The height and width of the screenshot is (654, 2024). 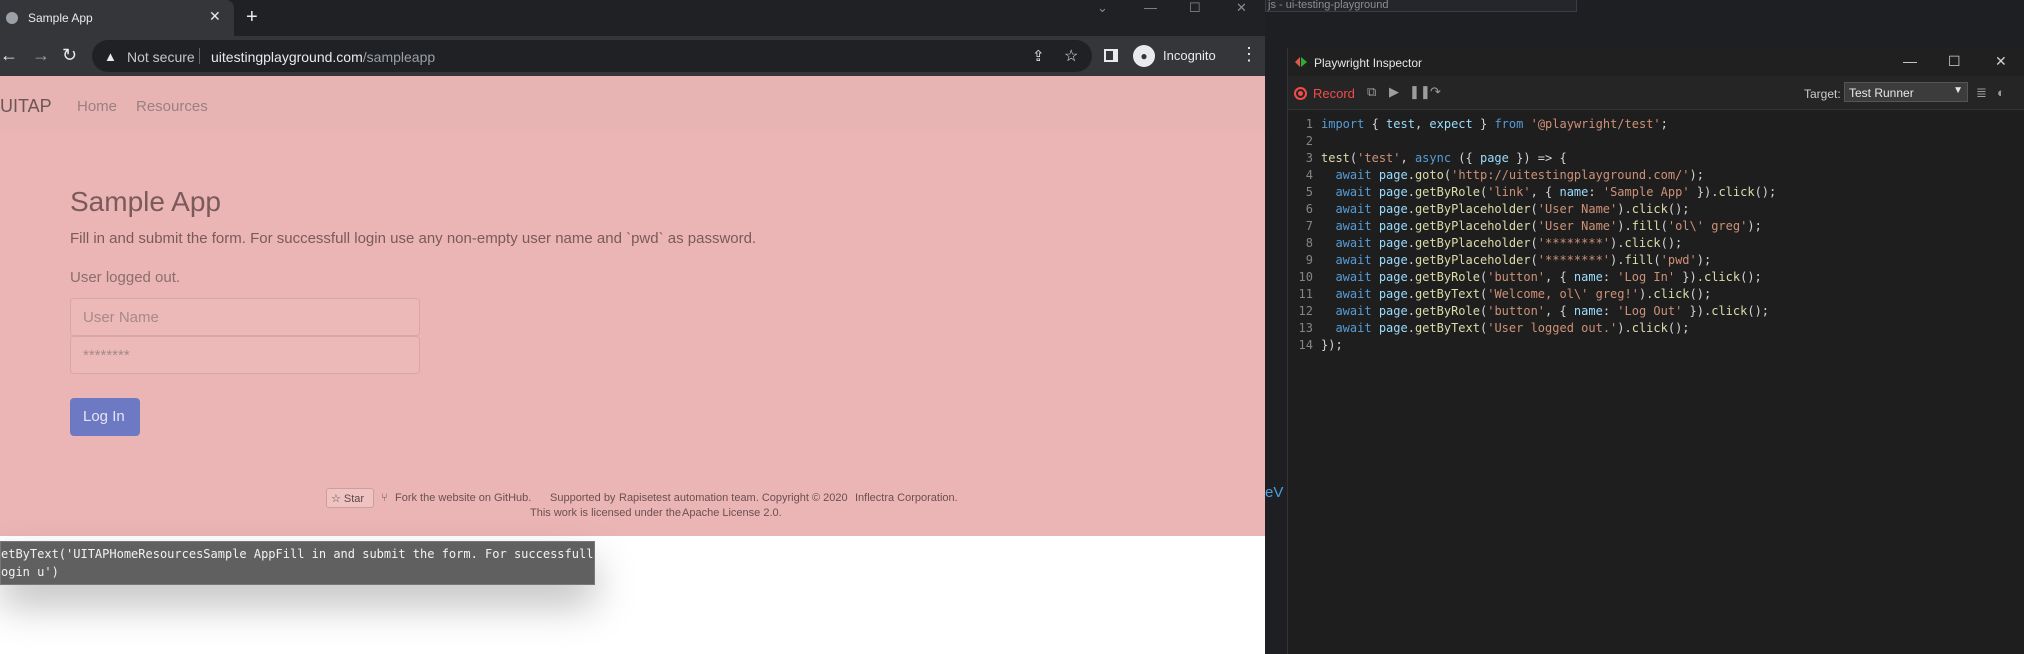 What do you see at coordinates (1334, 93) in the screenshot?
I see `record-button: Record` at bounding box center [1334, 93].